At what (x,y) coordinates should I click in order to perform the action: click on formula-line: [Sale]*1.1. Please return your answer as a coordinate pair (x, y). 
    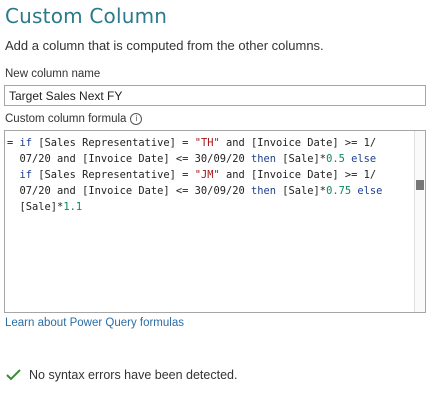
    Looking at the image, I should click on (209, 207).